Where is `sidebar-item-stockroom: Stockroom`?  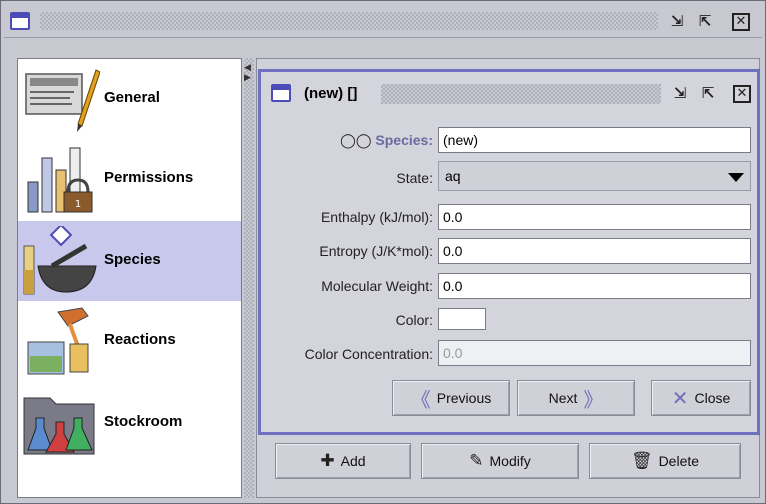
sidebar-item-stockroom: Stockroom is located at coordinates (129, 423).